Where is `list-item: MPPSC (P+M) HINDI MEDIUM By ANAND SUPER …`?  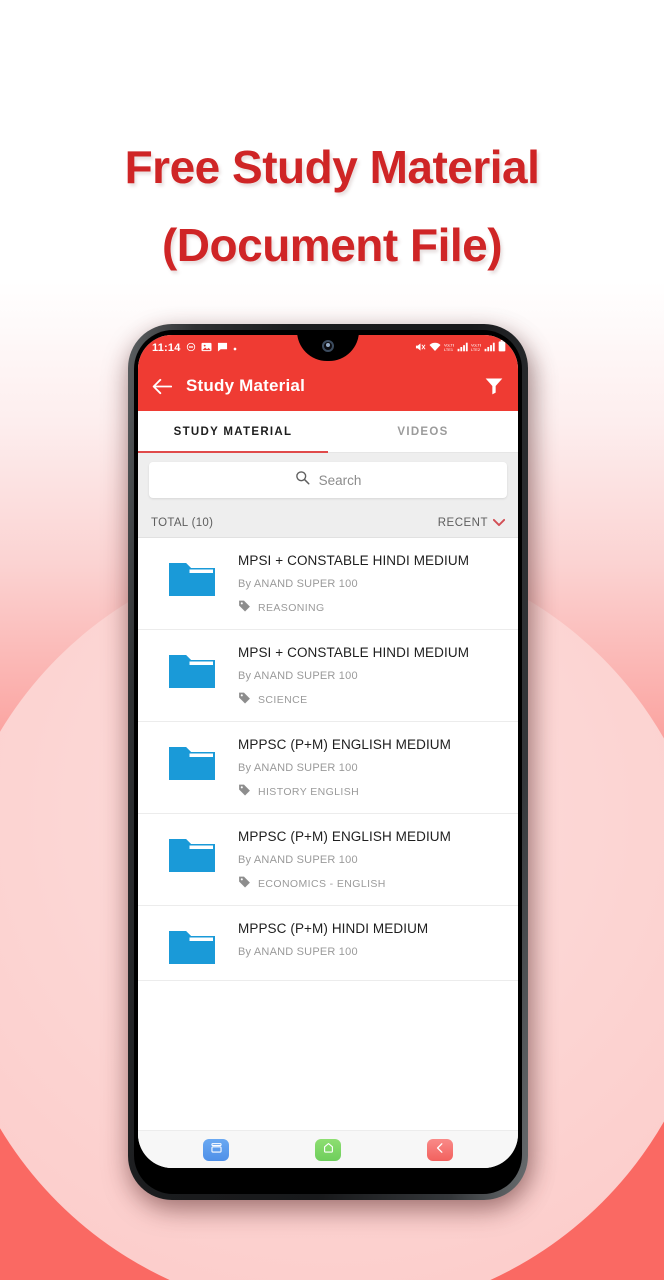 list-item: MPPSC (P+M) HINDI MEDIUM By ANAND SUPER … is located at coordinates (328, 943).